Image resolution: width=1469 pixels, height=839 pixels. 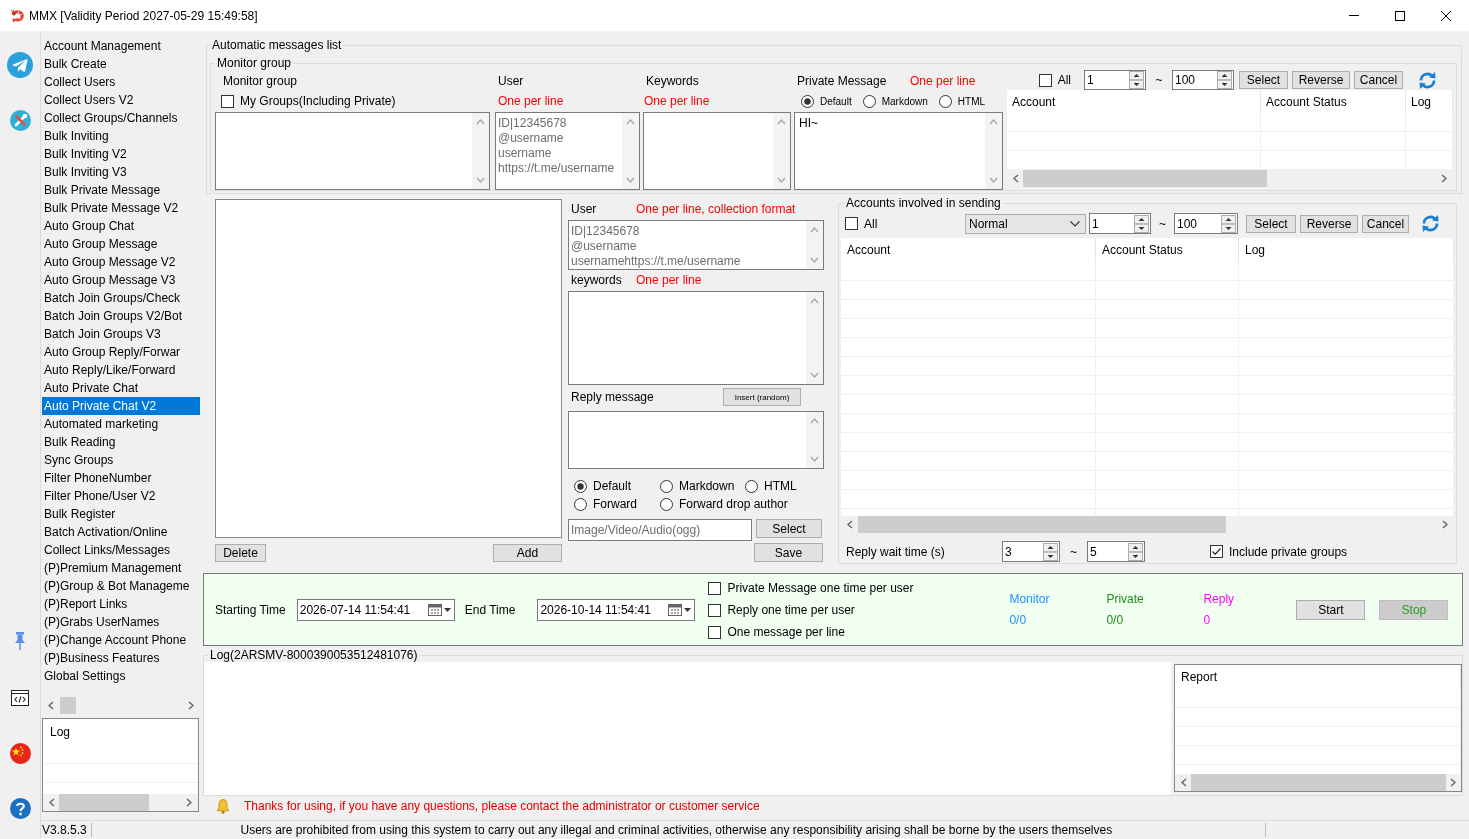 What do you see at coordinates (121, 406) in the screenshot?
I see `sidebar-item: Auto Private Chat V2` at bounding box center [121, 406].